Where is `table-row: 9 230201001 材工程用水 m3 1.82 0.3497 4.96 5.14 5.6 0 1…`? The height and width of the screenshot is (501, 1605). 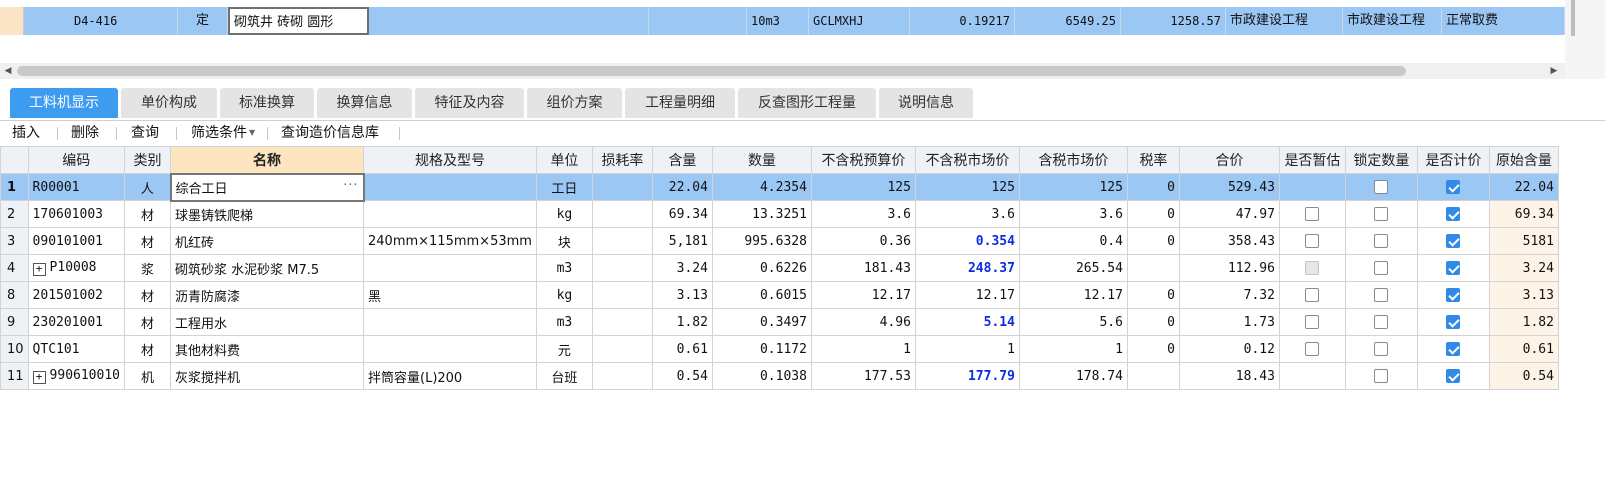
table-row: 9 230201001 材工程用水 m3 1.82 0.3497 4.96 5.14 5.6 0 1… is located at coordinates (779, 322).